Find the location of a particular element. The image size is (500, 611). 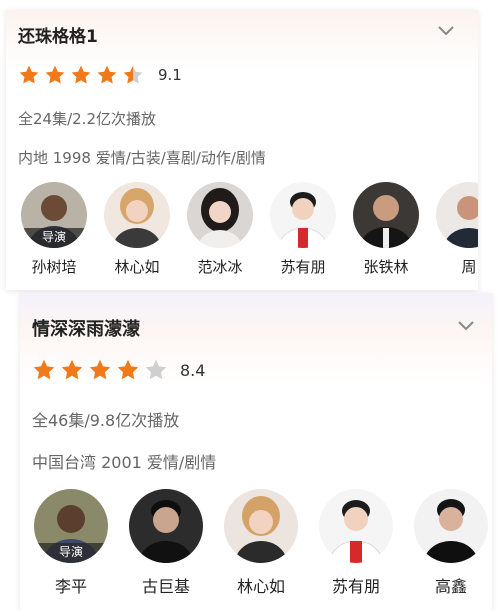

cast-name: 孙树培 is located at coordinates (54, 267).